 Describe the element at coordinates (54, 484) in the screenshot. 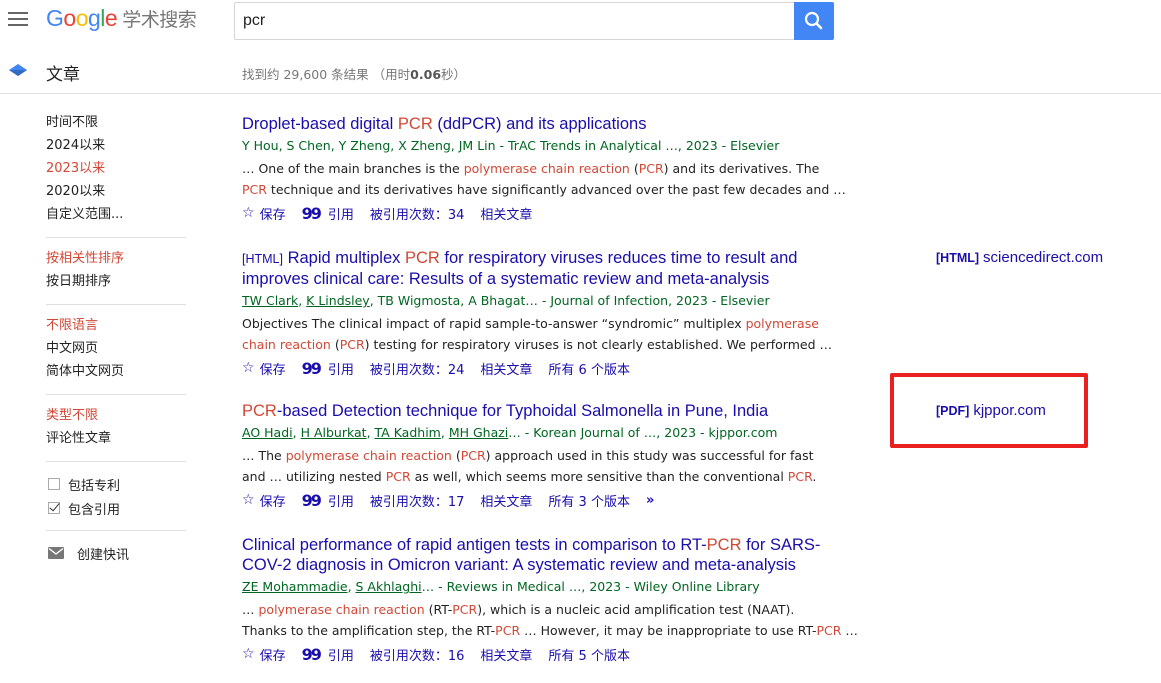

I see `checkbox-unchecked-icon` at that location.